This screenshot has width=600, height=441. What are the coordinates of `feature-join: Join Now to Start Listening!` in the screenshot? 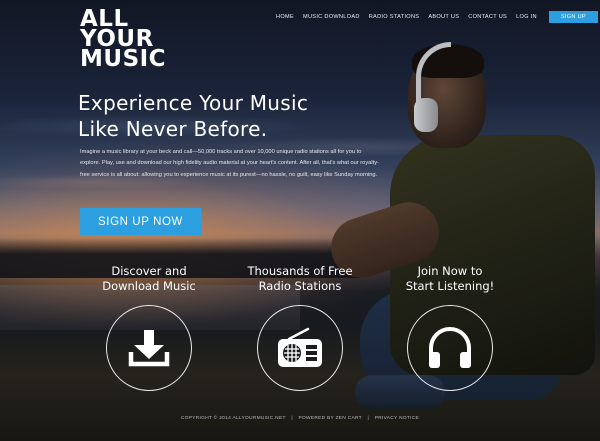 It's located at (450, 327).